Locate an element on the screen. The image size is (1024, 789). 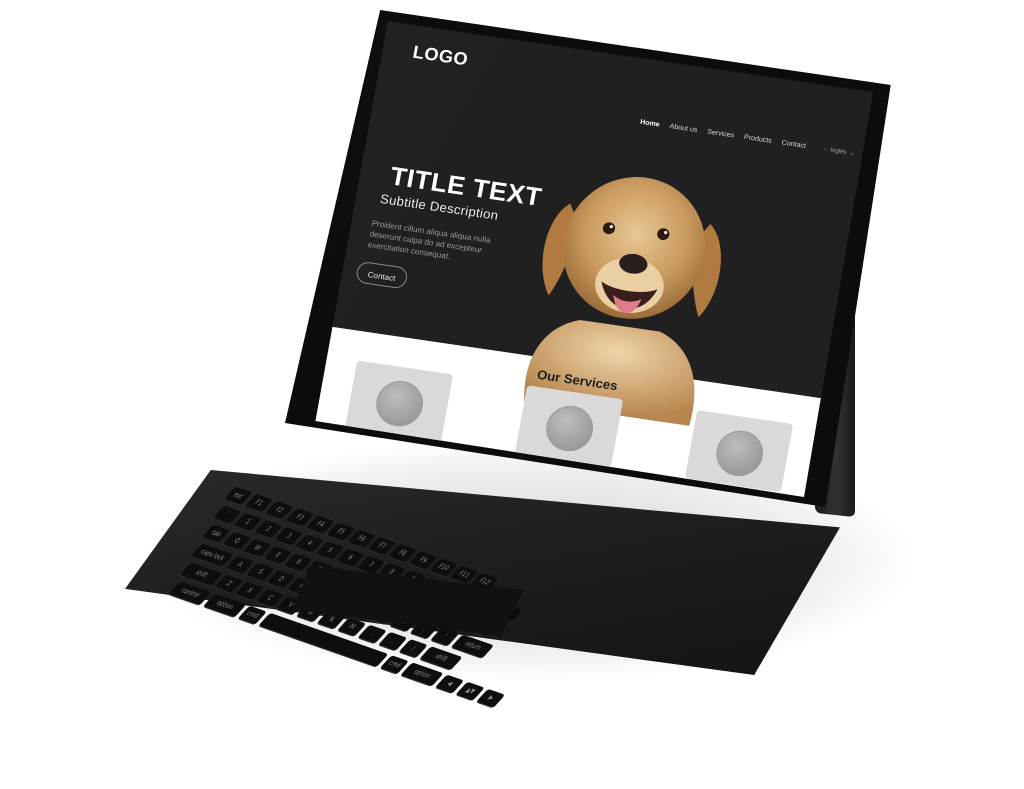
service-card is located at coordinates (739, 451).